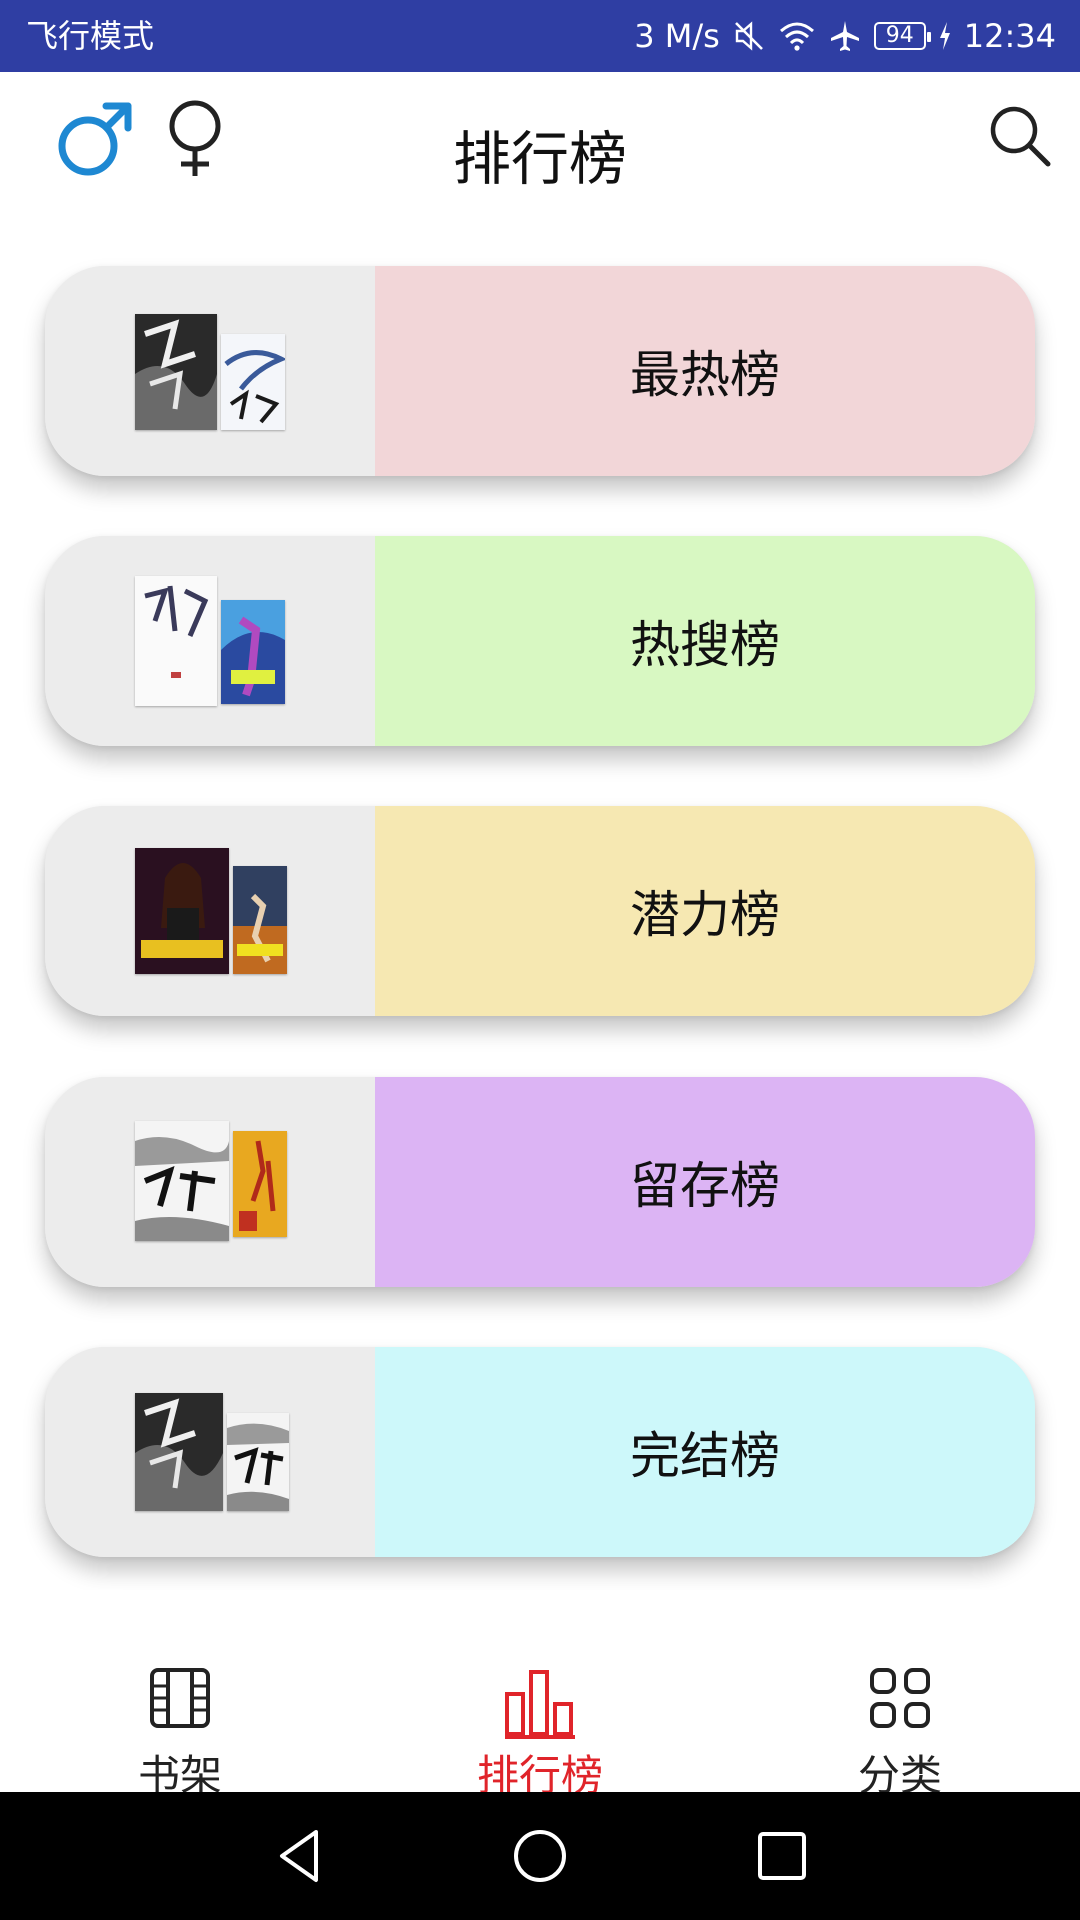  Describe the element at coordinates (540, 1703) in the screenshot. I see `ranking-icon` at that location.